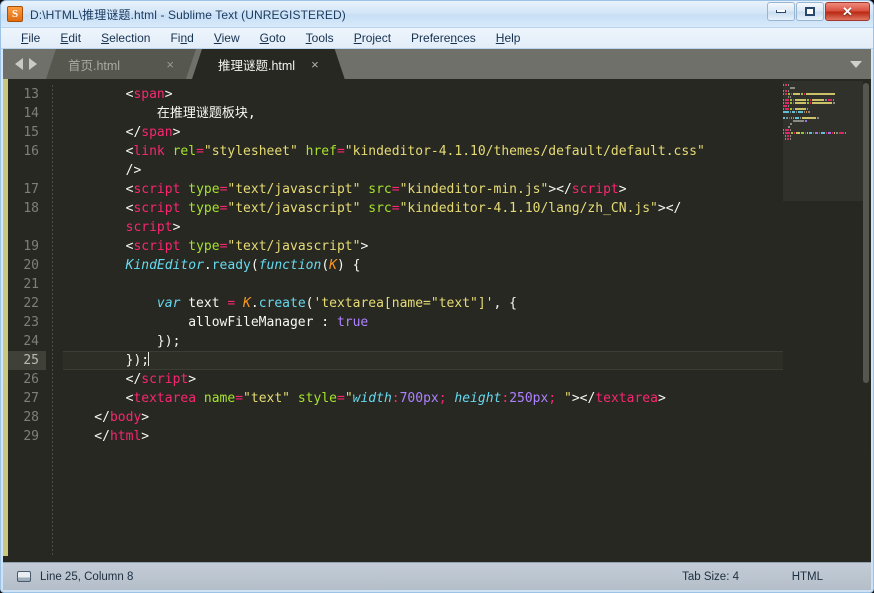 This screenshot has height=593, width=874. What do you see at coordinates (423, 94) in the screenshot?
I see `code-line: <span>` at bounding box center [423, 94].